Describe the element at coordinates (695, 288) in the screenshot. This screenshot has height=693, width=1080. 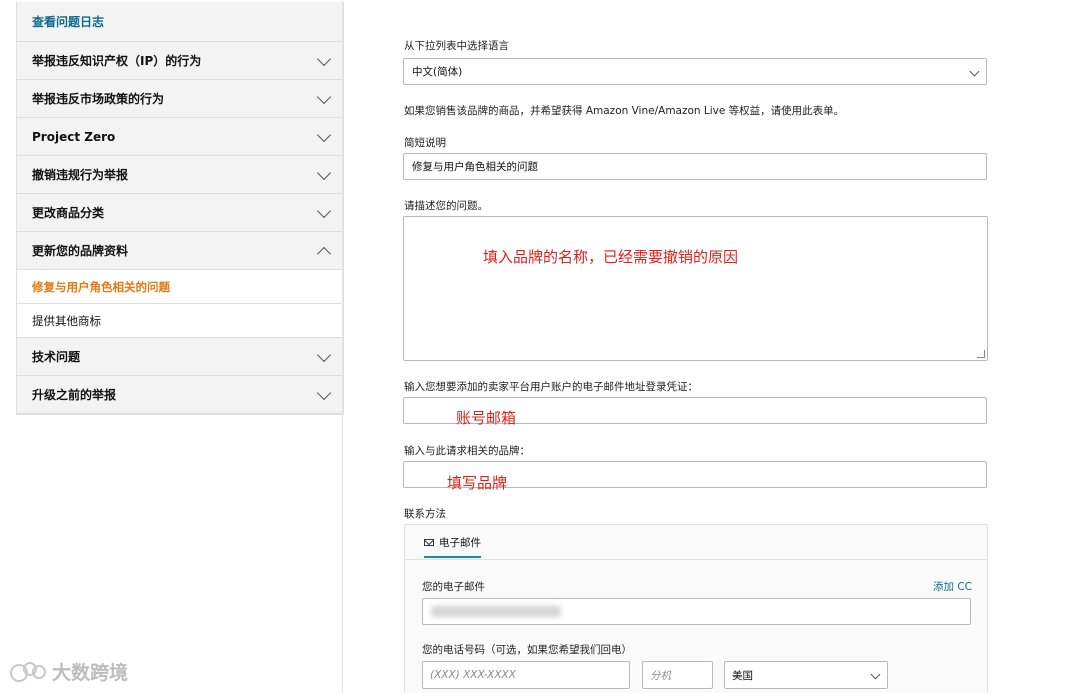
I see `describe-textarea` at that location.